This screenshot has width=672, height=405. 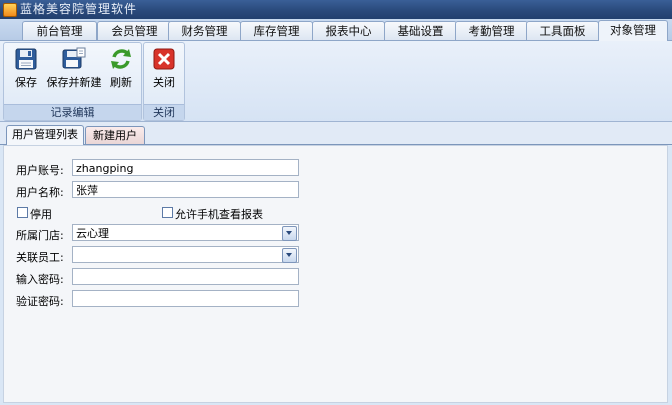 What do you see at coordinates (22, 212) in the screenshot?
I see `disabled-checkbox` at bounding box center [22, 212].